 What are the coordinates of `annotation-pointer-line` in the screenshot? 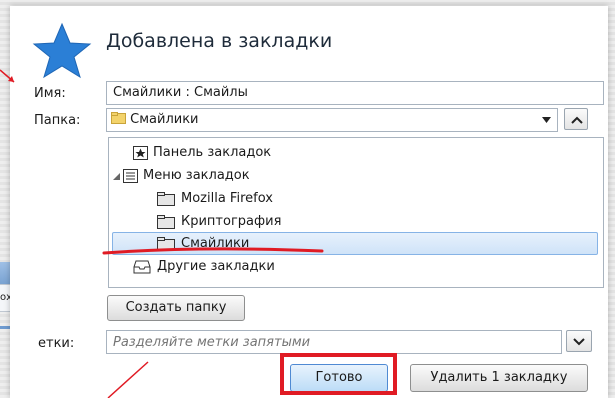 It's located at (128, 379).